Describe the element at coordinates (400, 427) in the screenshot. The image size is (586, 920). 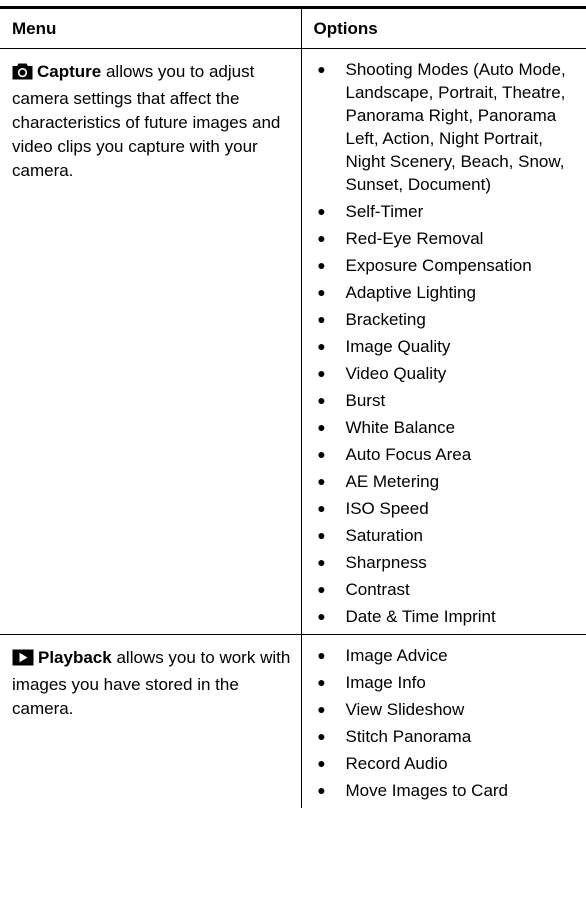
I see `option-label: White Balance` at that location.